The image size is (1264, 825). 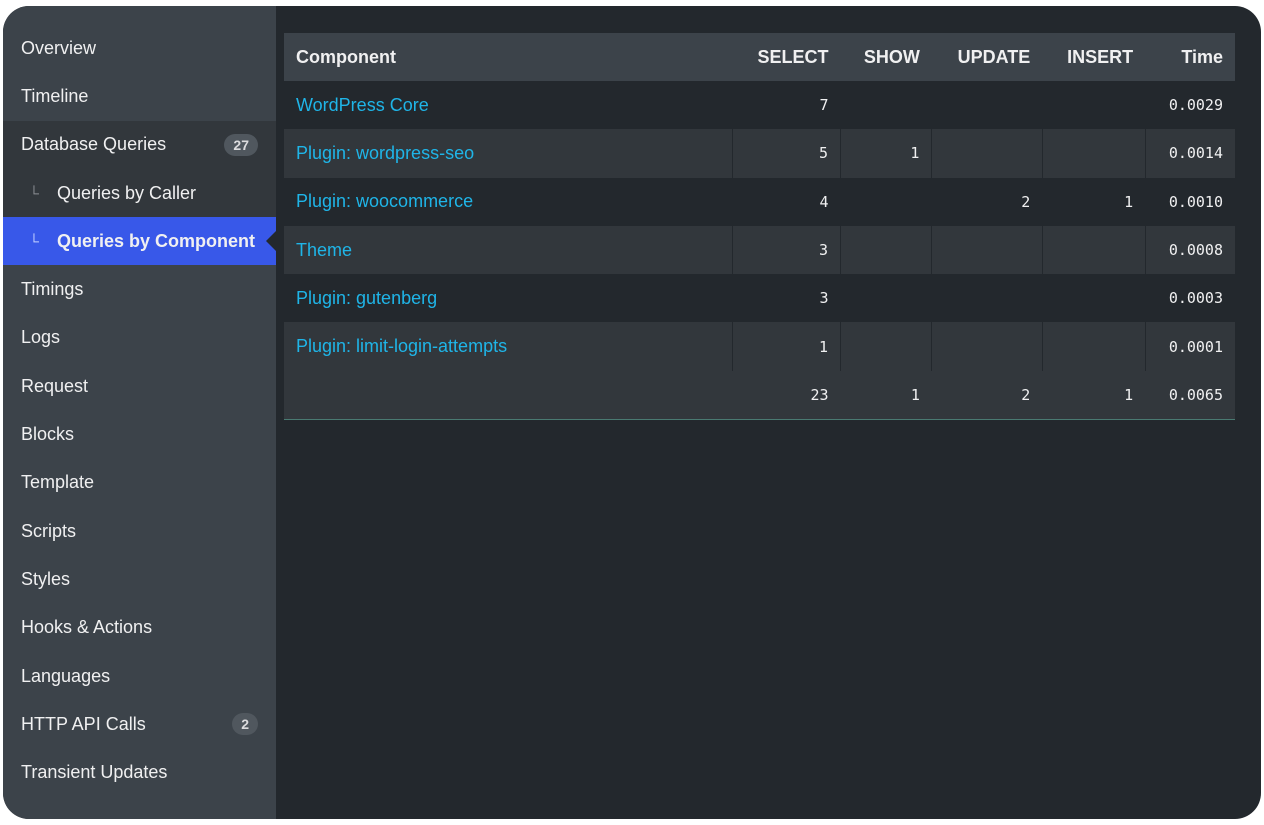 What do you see at coordinates (41, 337) in the screenshot?
I see `sidebar-item-label: Logs` at bounding box center [41, 337].